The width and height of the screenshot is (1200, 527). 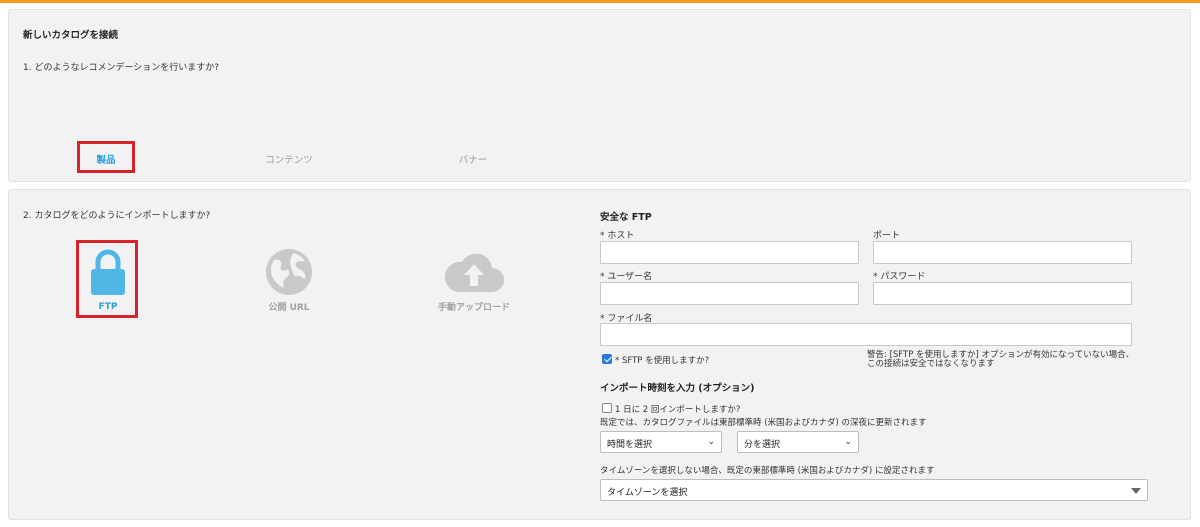 I want to click on username-label: * ユーザー名, so click(x=626, y=277).